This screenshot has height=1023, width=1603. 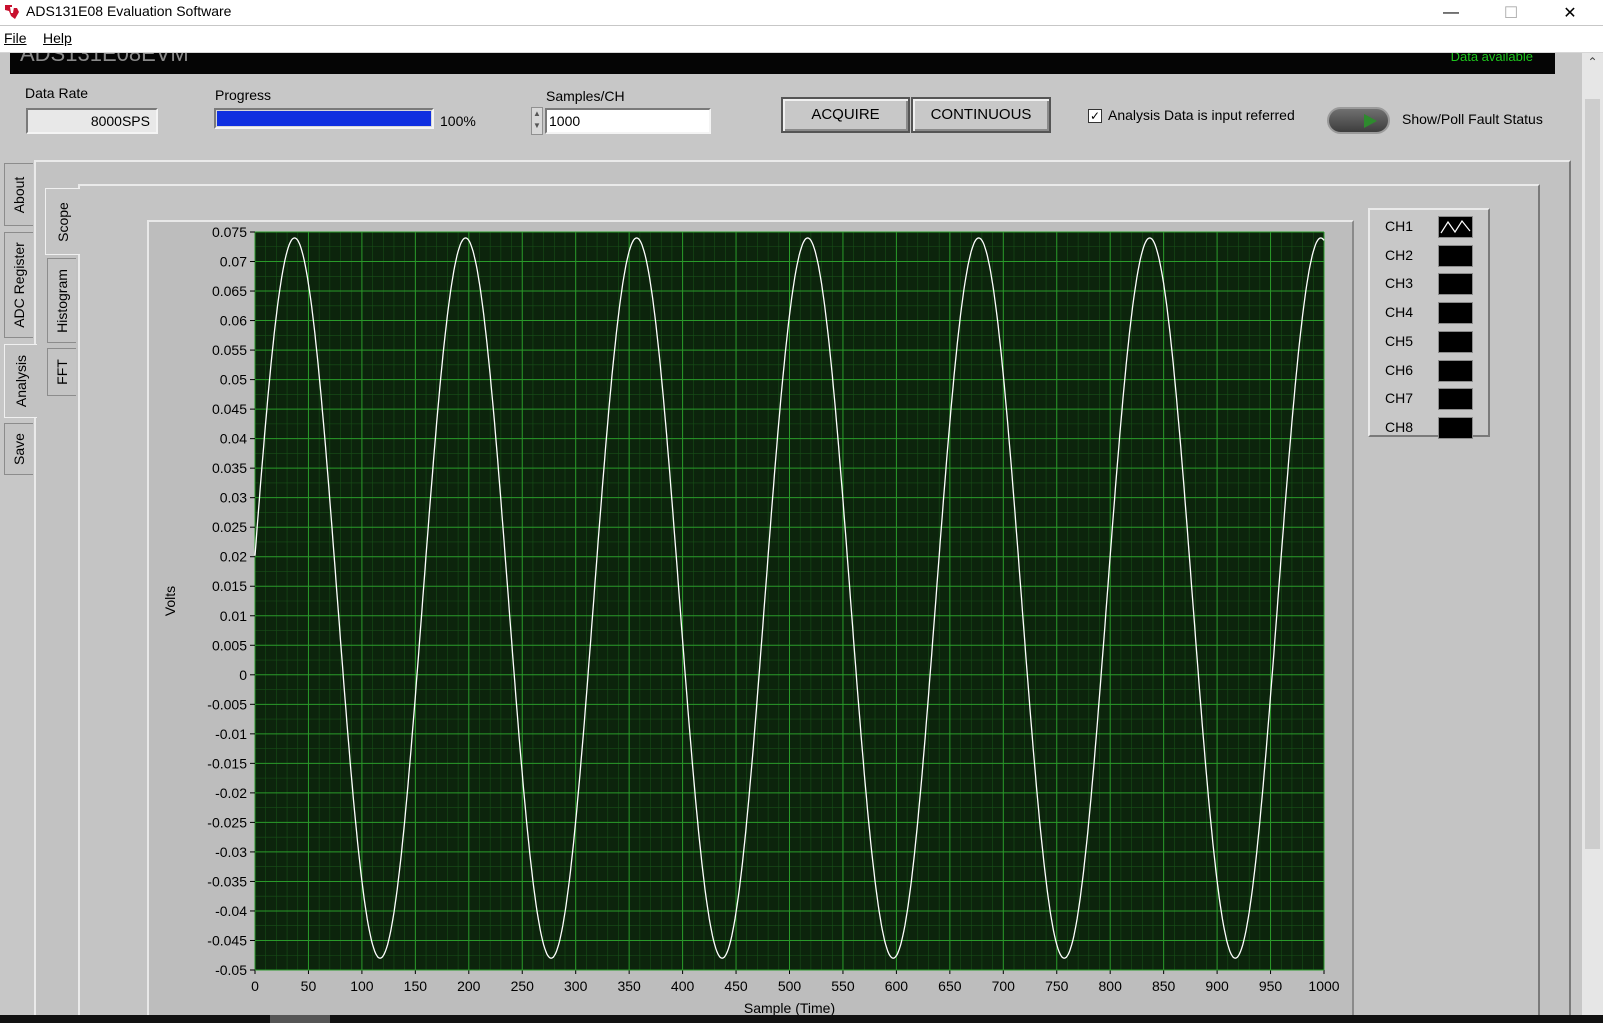 What do you see at coordinates (233, 262) in the screenshot?
I see `y-tick-label: 0.07` at bounding box center [233, 262].